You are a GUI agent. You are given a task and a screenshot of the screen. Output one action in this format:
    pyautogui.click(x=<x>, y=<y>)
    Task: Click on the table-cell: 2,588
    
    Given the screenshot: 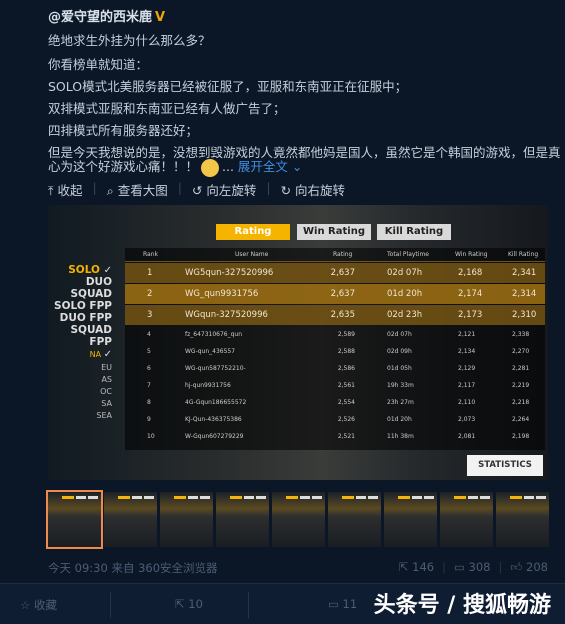 What is the action you would take?
    pyautogui.click(x=346, y=351)
    